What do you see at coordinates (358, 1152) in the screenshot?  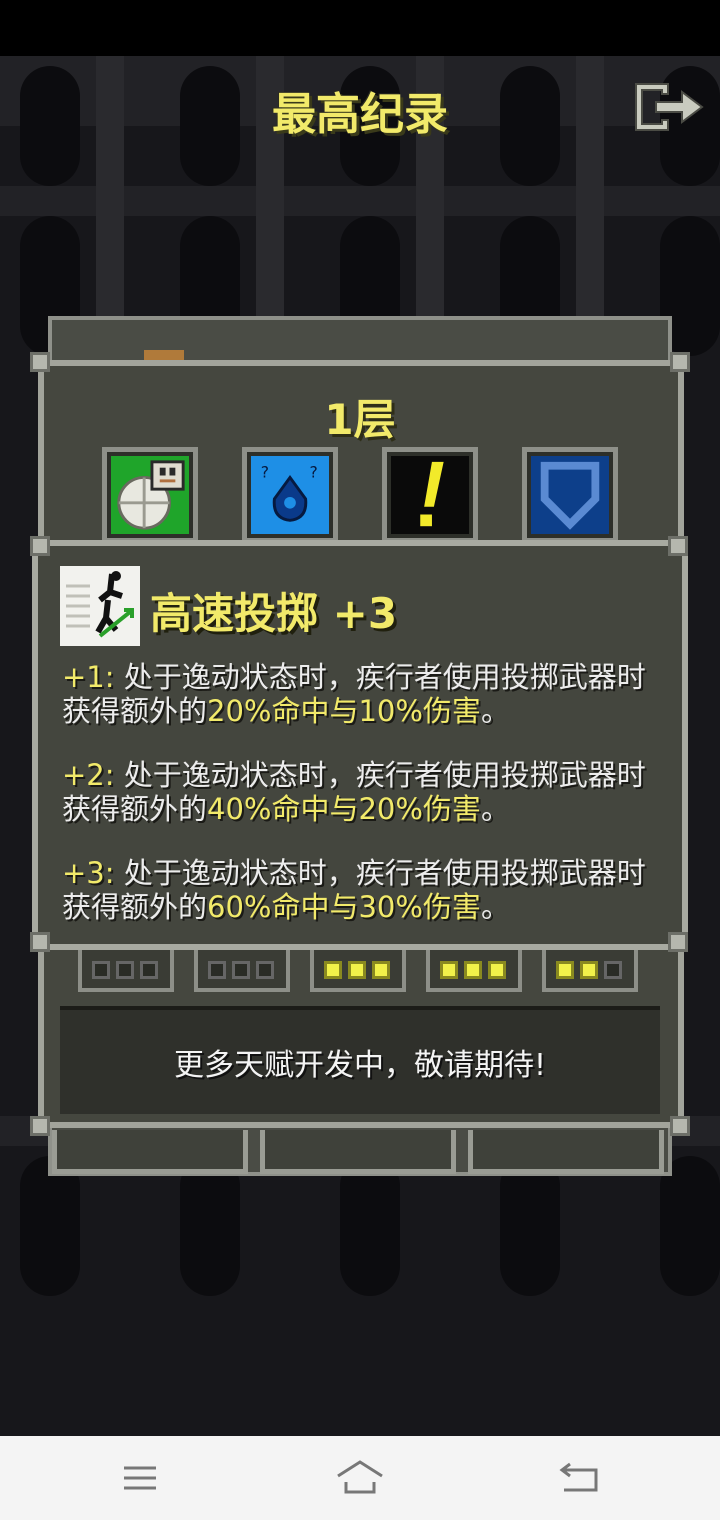 I see `tab-middle` at bounding box center [358, 1152].